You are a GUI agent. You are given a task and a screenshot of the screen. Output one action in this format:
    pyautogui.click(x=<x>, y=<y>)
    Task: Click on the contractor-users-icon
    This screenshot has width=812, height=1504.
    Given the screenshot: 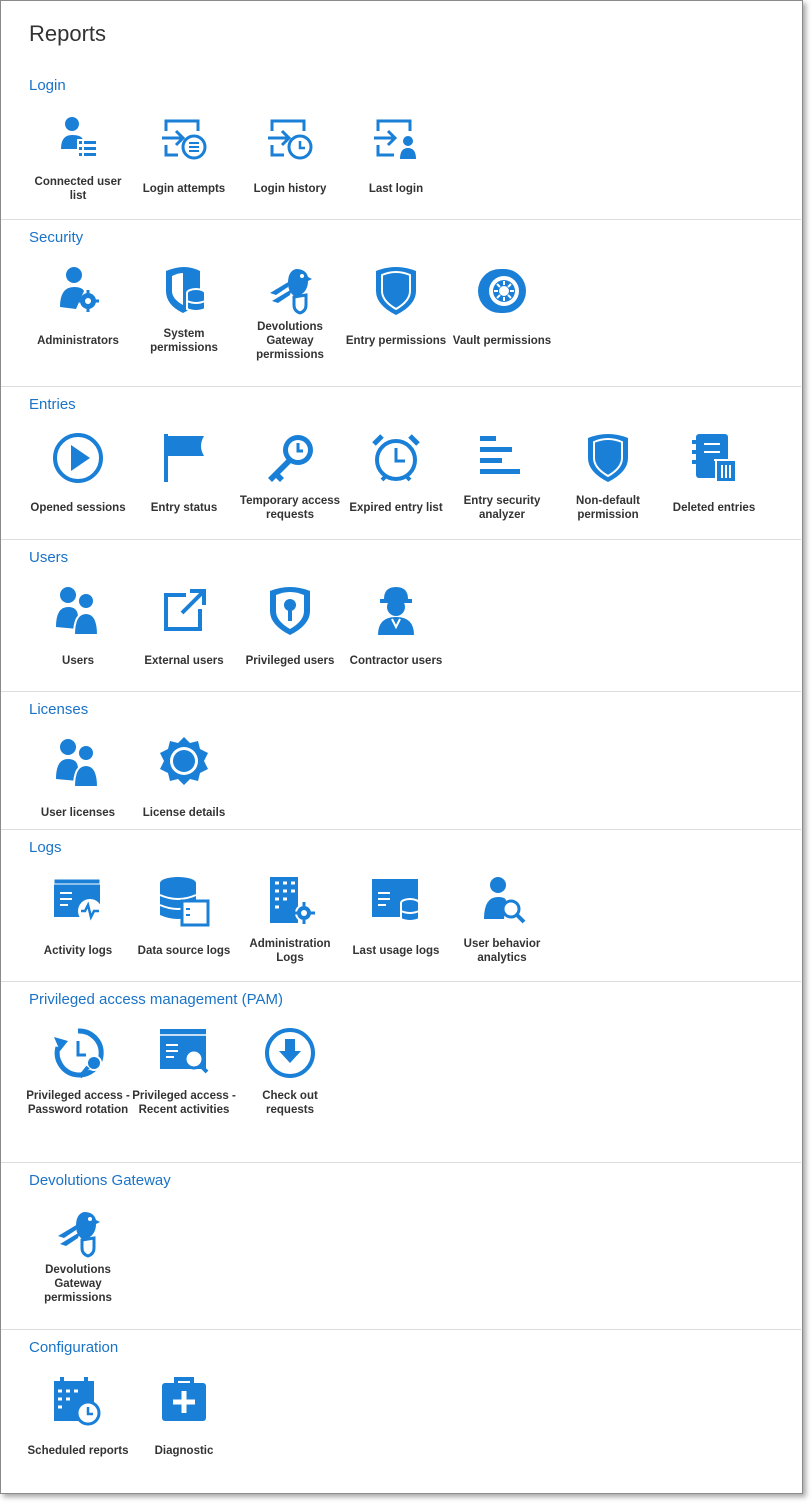 What is the action you would take?
    pyautogui.click(x=396, y=611)
    